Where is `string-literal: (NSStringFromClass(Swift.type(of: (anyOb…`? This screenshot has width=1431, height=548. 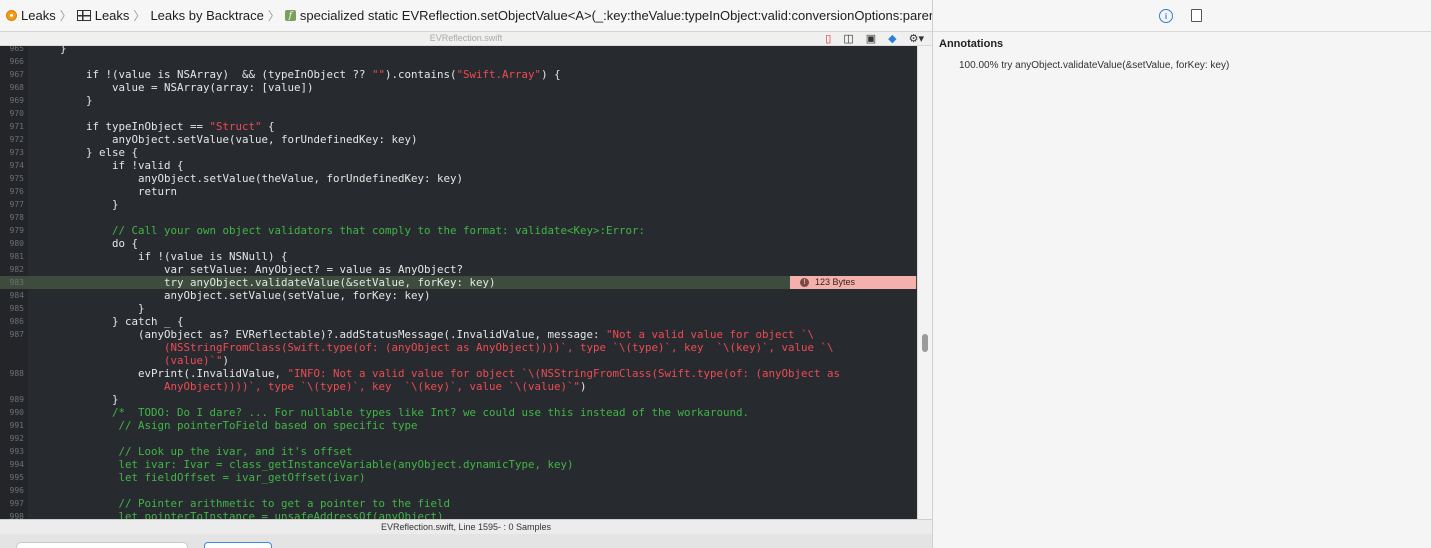 string-literal: (NSStringFromClass(Swift.type(of: (anyOb… is located at coordinates (434, 347).